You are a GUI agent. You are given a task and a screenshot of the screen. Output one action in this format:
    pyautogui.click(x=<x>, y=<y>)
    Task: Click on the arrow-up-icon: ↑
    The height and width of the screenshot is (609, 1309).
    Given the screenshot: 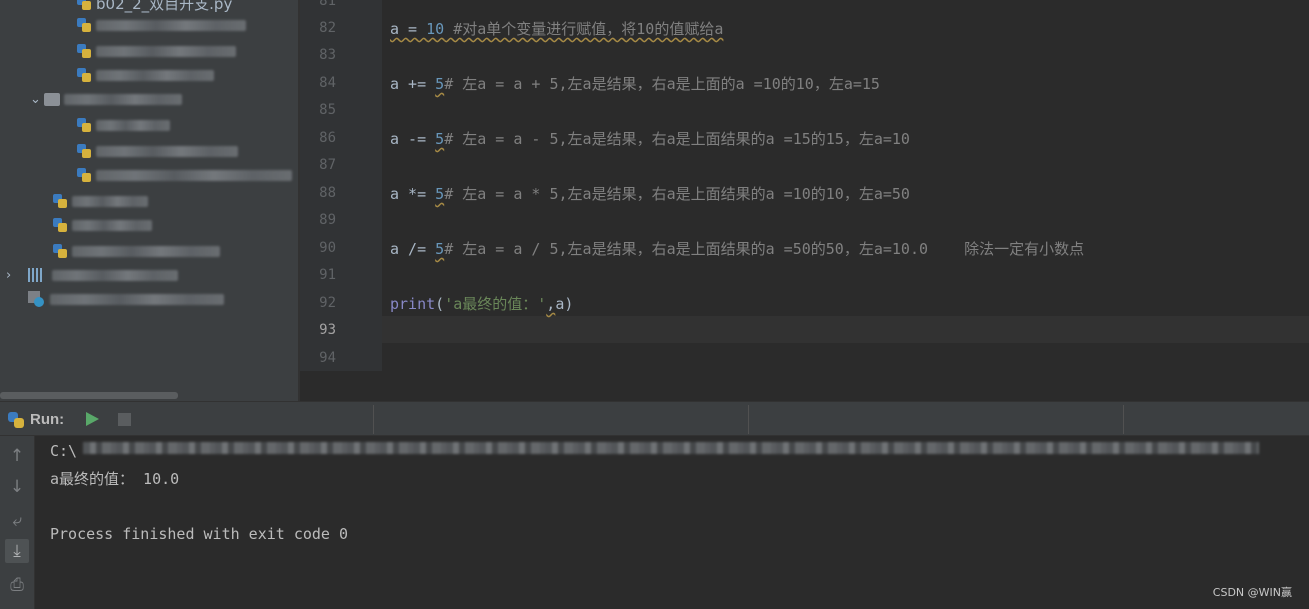 What is the action you would take?
    pyautogui.click(x=17, y=456)
    